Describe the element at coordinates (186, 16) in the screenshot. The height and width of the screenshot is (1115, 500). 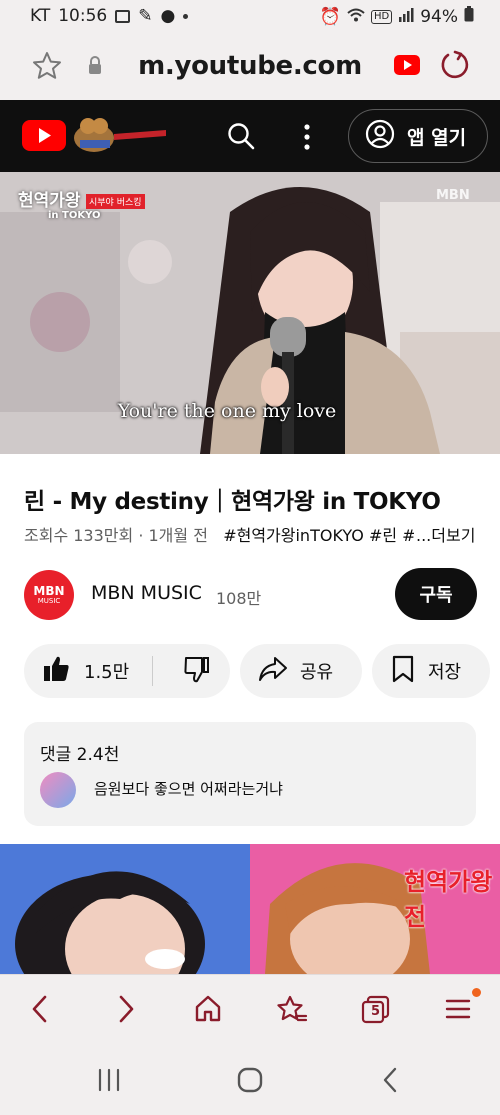
I see `more-notifications-icon` at that location.